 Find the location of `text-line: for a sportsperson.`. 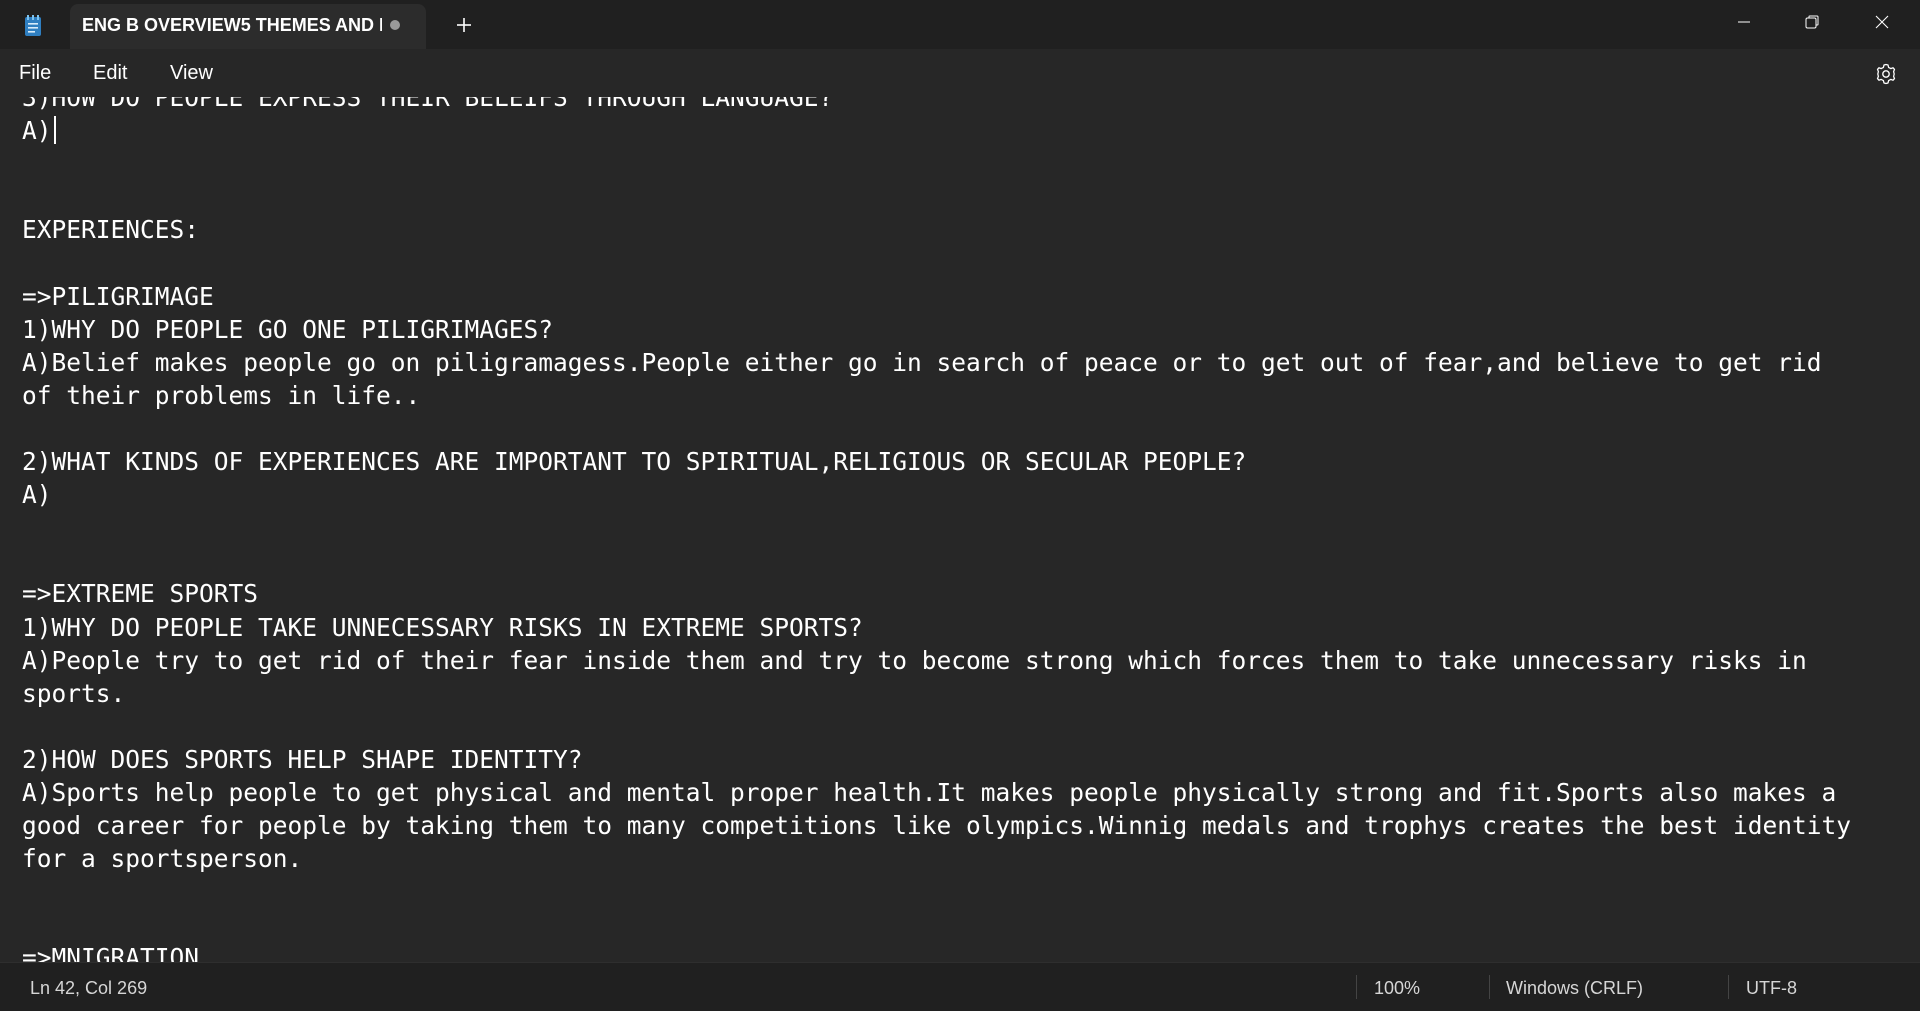

text-line: for a sportsperson. is located at coordinates (936, 858).